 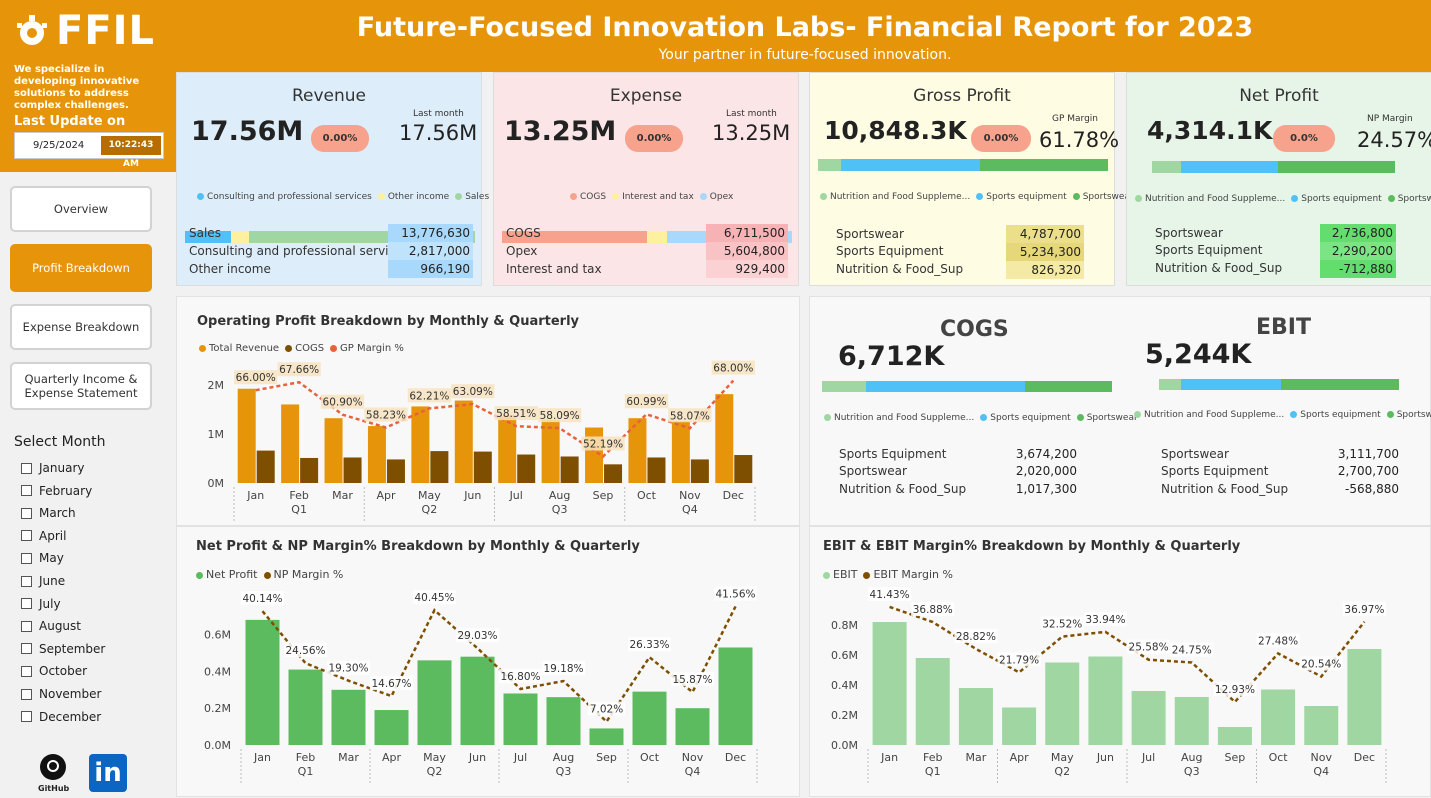 What do you see at coordinates (893, 454) in the screenshot?
I see `table-row-label: Sports Equipment` at bounding box center [893, 454].